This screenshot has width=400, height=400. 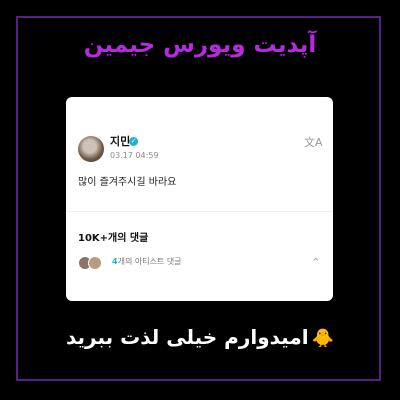 I want to click on footer-caption: 🐥امیدوارم خیلی لذت ببرید, so click(x=200, y=338).